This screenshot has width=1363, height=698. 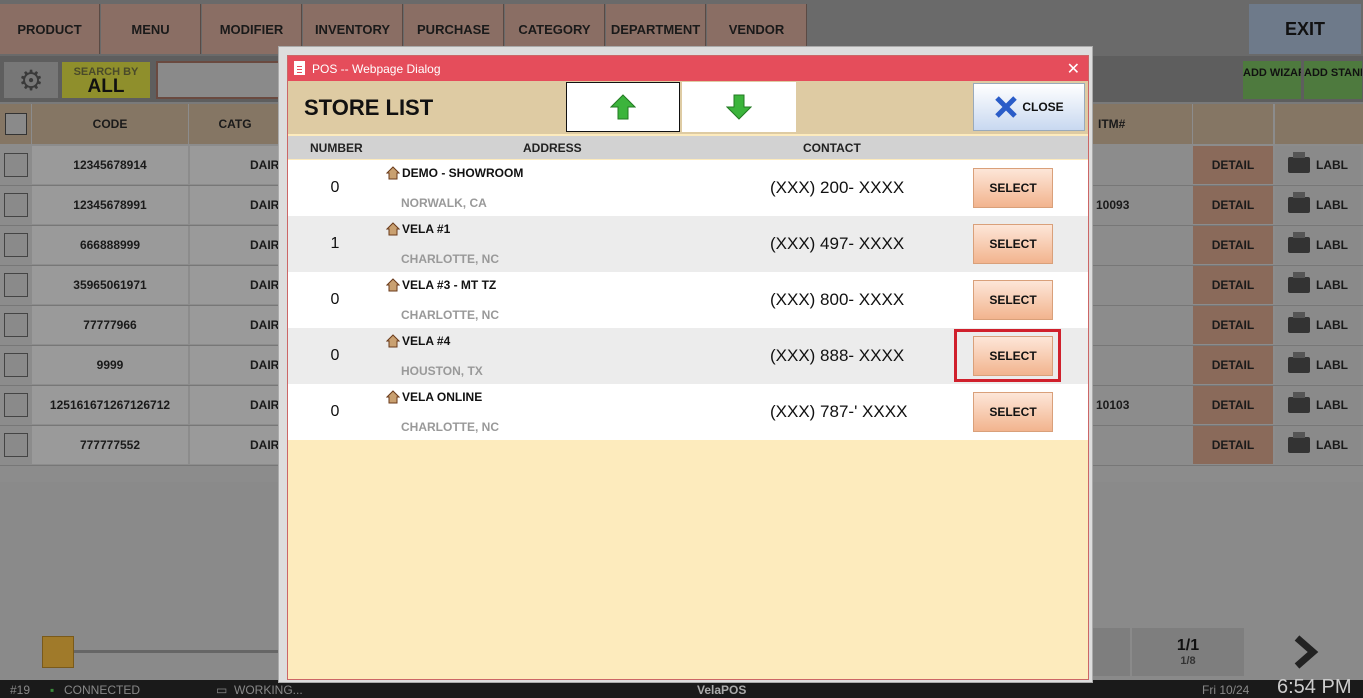 What do you see at coordinates (151, 29) in the screenshot?
I see `nav-menu: MENU` at bounding box center [151, 29].